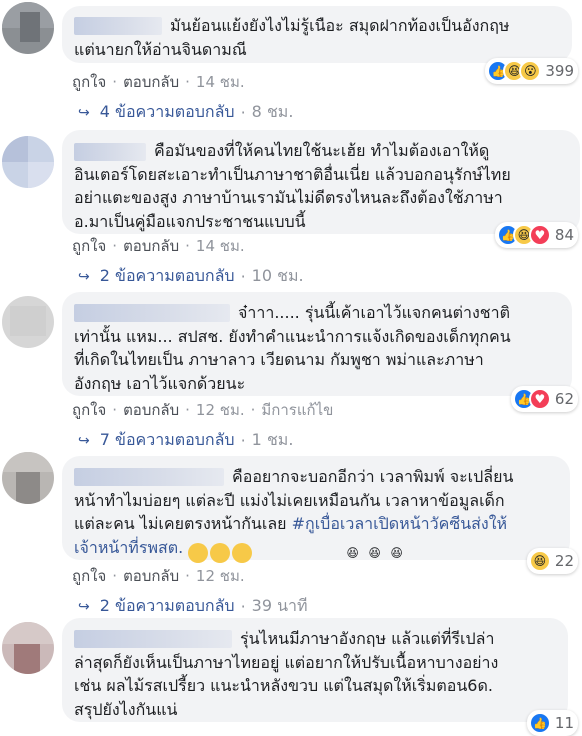  I want to click on view-replies: ↪ 2 ข้อความตอบกลับ · 39 นาที, so click(193, 606).